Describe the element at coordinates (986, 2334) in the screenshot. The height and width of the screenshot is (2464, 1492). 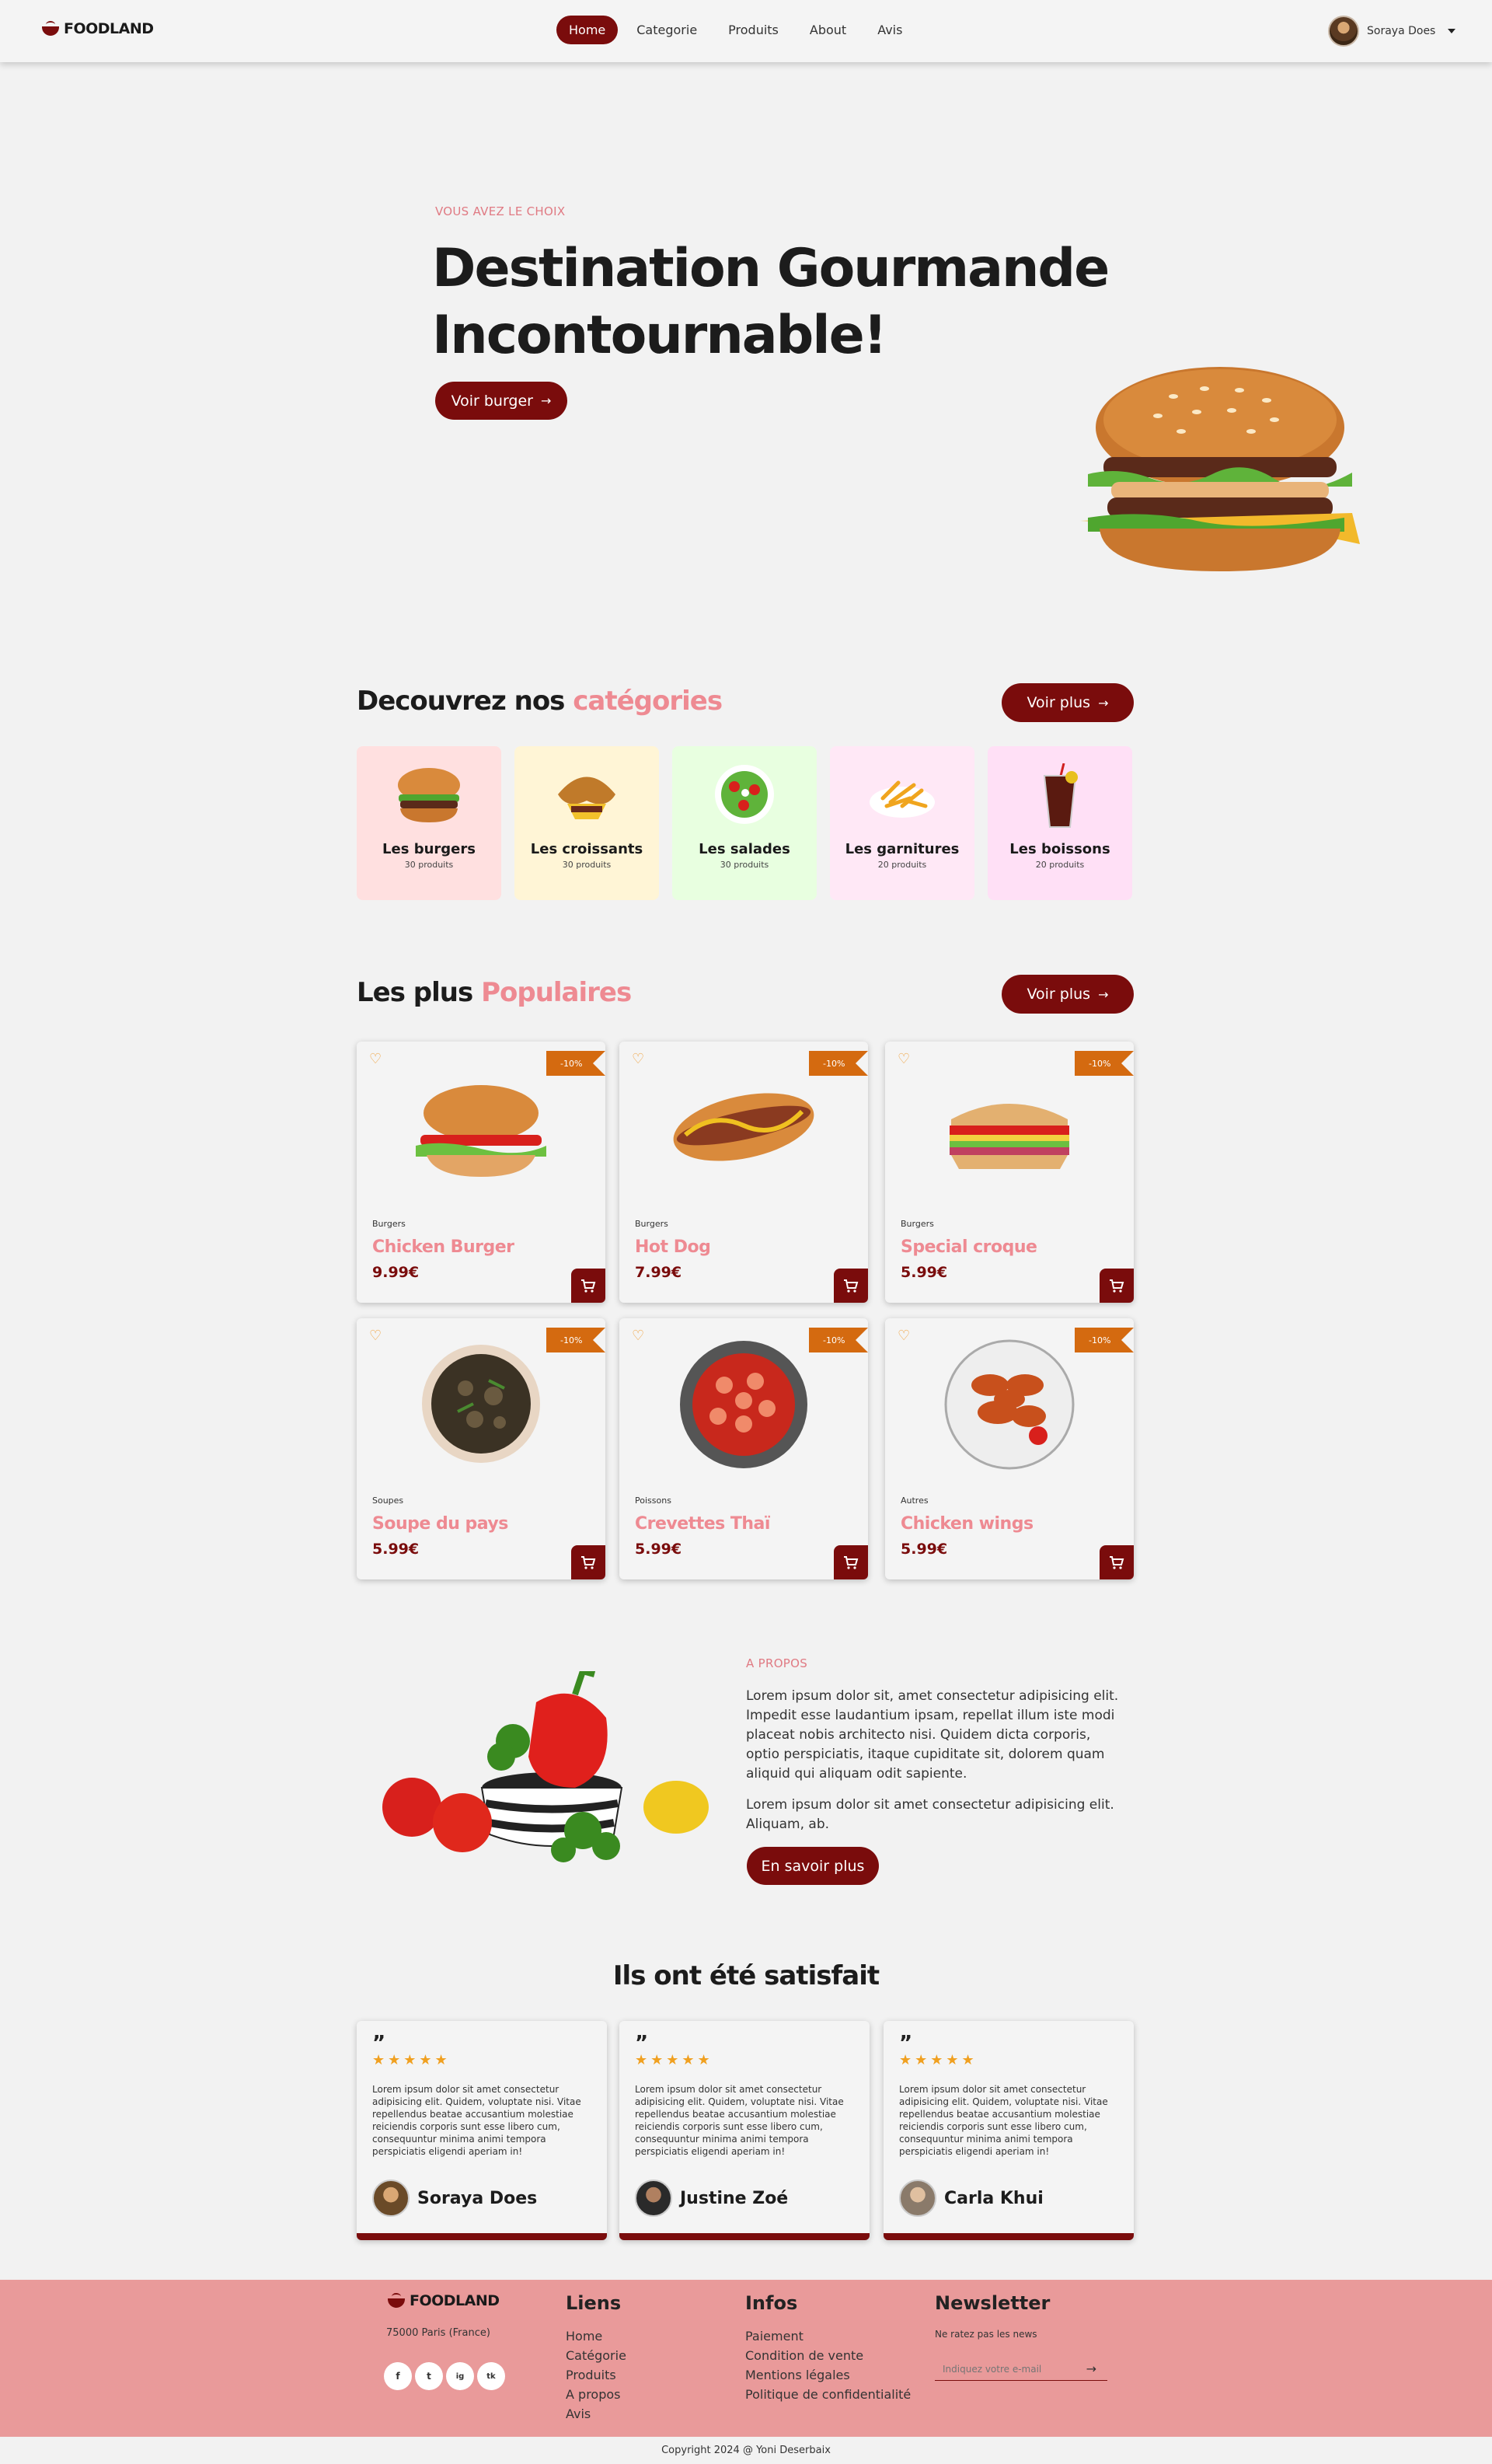
I see `newsletter-subtitle: Ne ratez pas les news` at that location.